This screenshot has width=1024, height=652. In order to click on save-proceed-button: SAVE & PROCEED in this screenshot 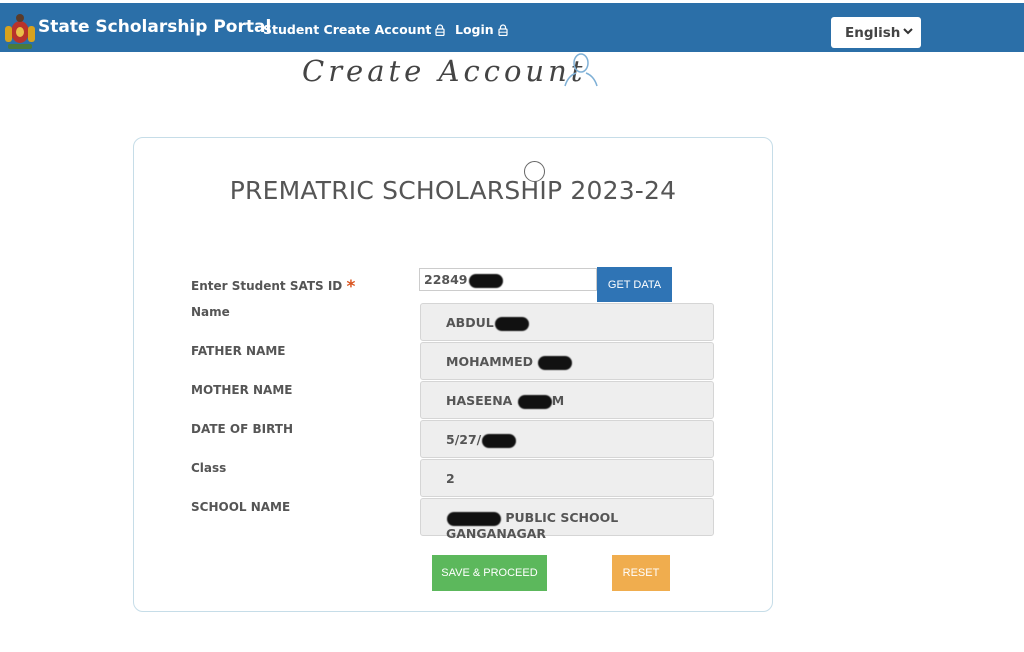, I will do `click(489, 573)`.